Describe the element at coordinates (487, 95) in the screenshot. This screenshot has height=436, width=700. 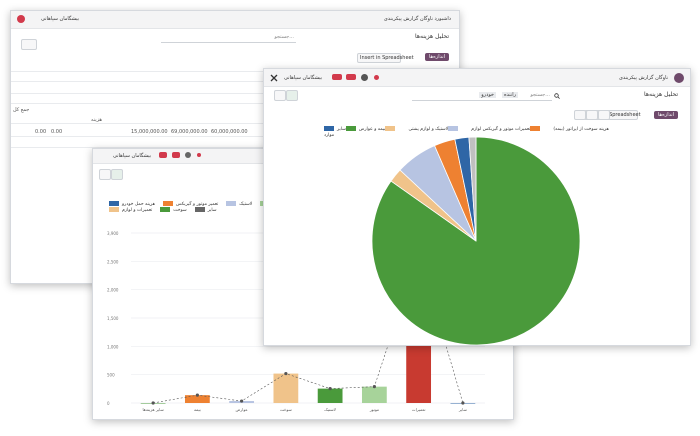
I see `filter-chip-vehicle: خودرو` at that location.